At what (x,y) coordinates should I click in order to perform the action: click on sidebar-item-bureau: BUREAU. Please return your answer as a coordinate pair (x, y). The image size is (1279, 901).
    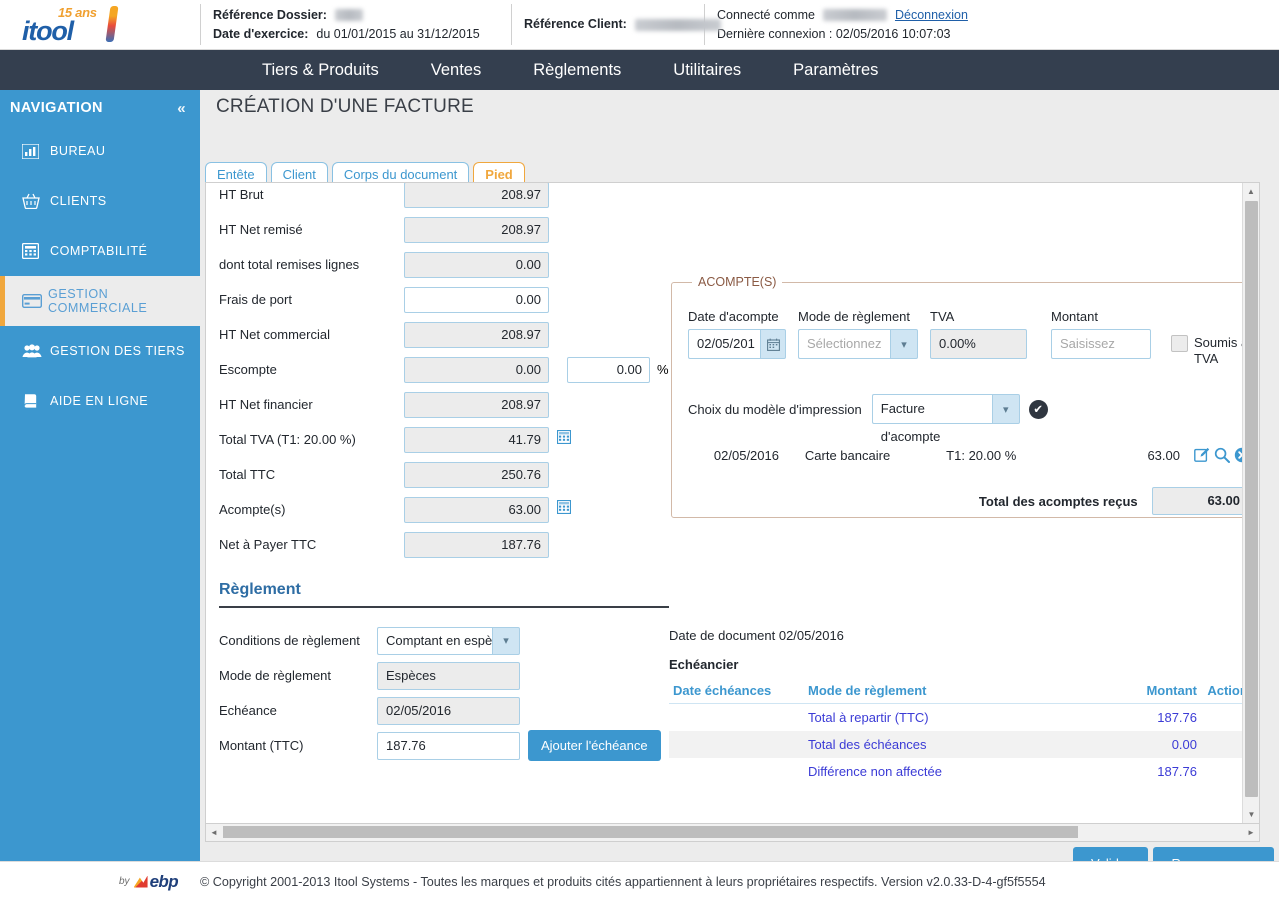
    Looking at the image, I should click on (100, 151).